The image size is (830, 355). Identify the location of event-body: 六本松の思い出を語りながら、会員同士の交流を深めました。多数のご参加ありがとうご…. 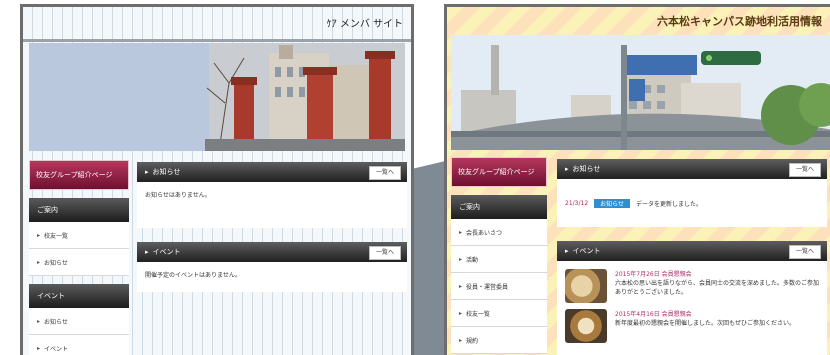
(717, 288).